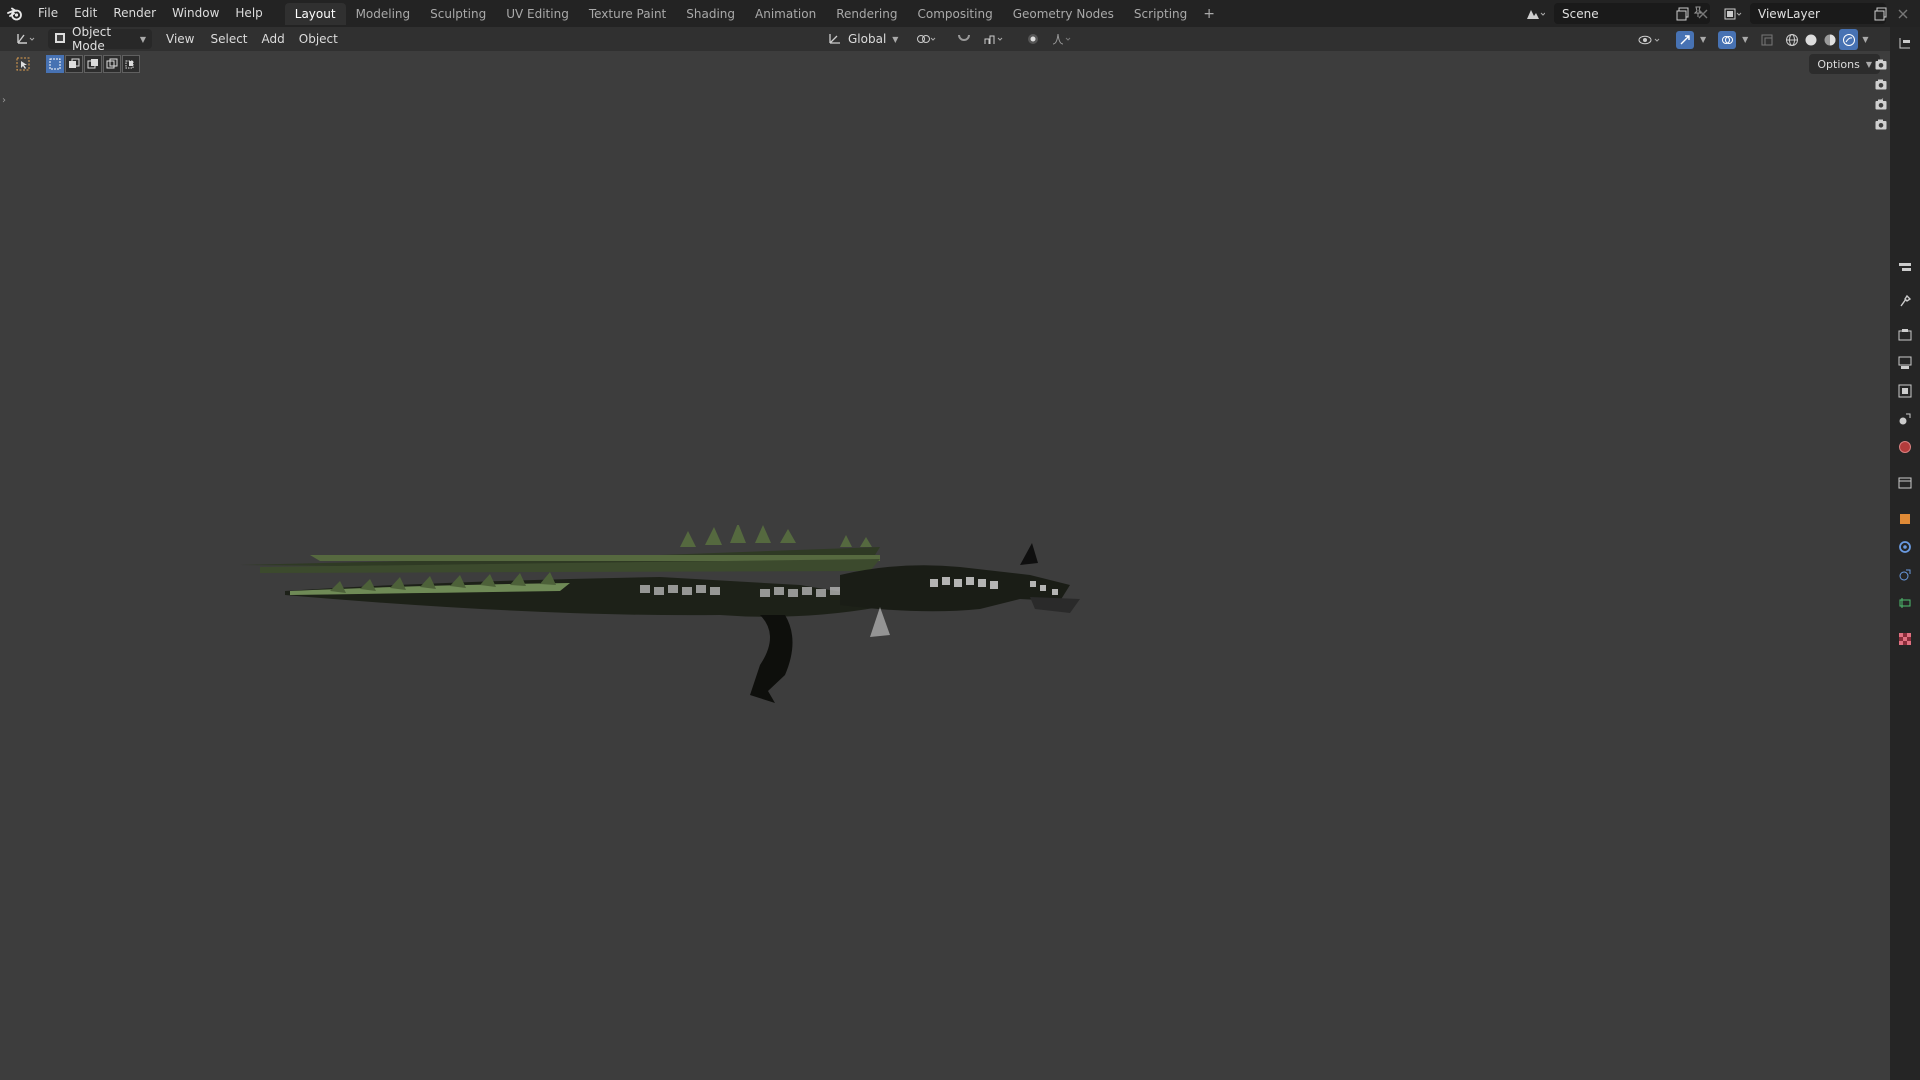 The width and height of the screenshot is (1920, 1080). Describe the element at coordinates (1905, 391) in the screenshot. I see `view-layer-properties-icon` at that location.